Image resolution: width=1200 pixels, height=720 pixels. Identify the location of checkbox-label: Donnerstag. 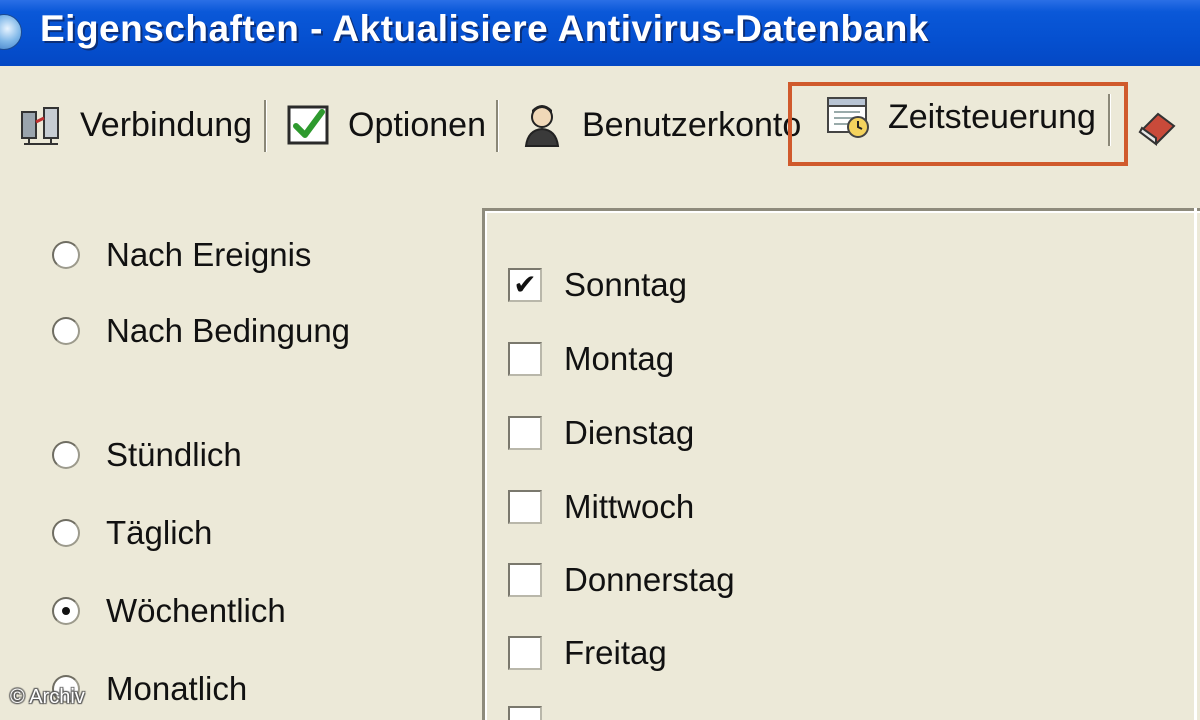
(649, 579).